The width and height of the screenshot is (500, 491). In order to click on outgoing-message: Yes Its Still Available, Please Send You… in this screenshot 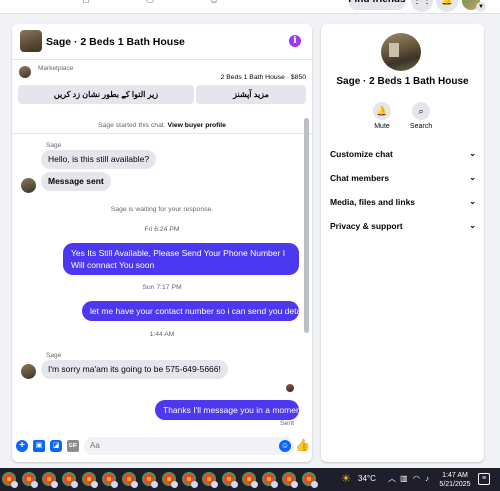, I will do `click(181, 259)`.